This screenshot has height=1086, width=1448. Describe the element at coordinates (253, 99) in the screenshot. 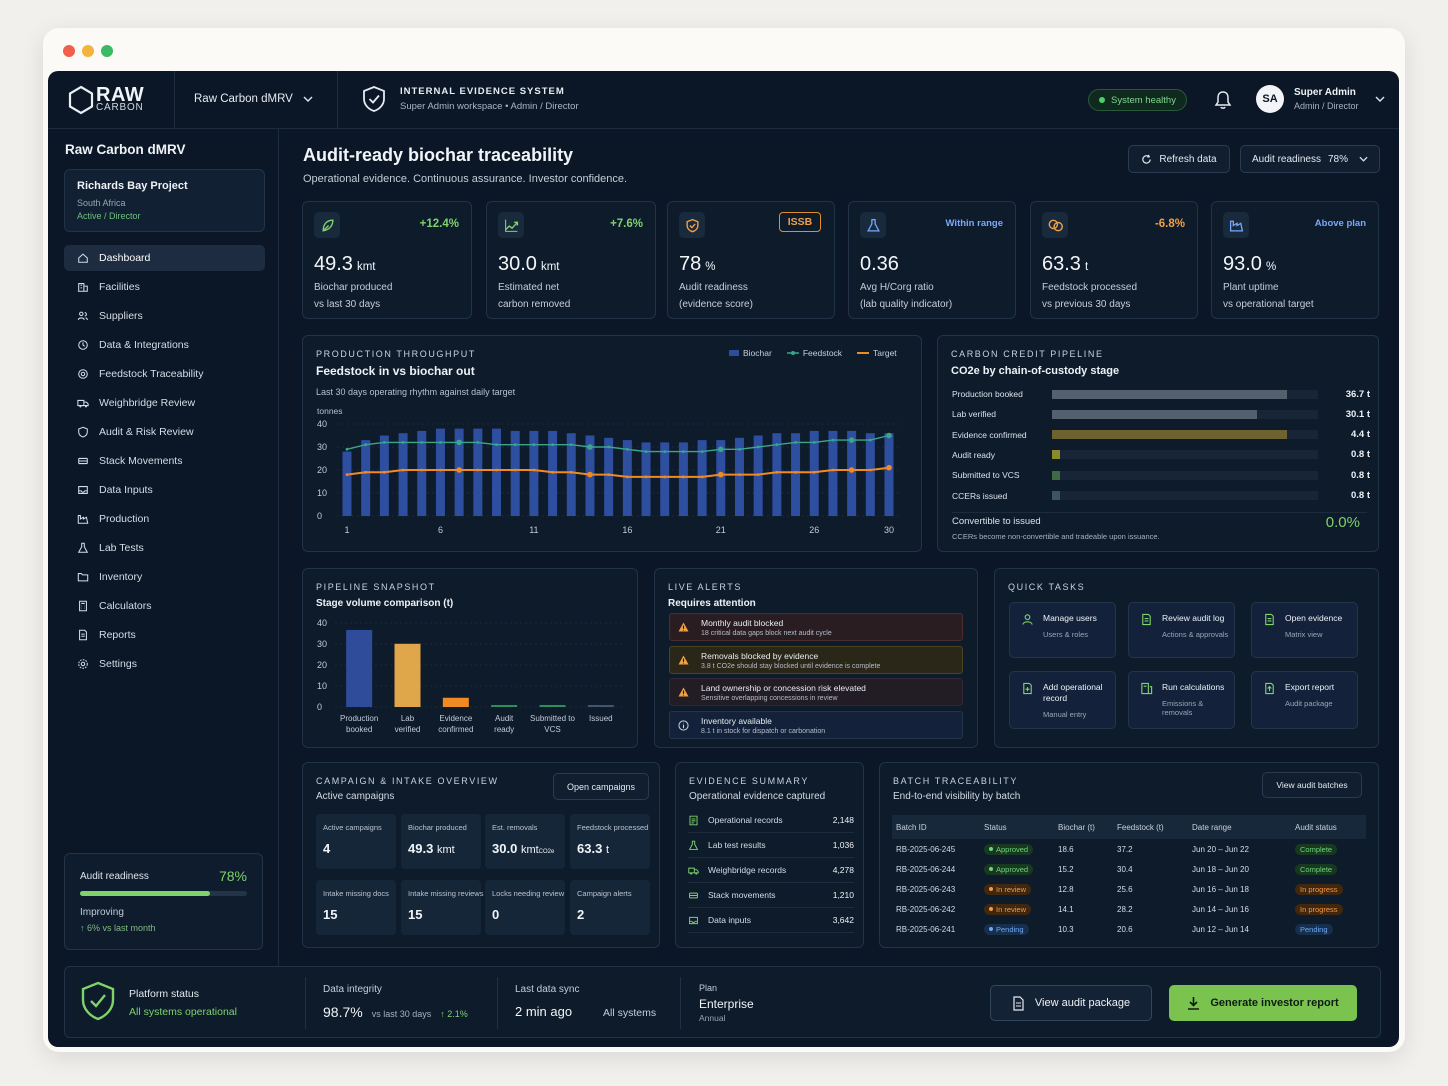

I see `project-select: Raw Carbon dMRV` at that location.